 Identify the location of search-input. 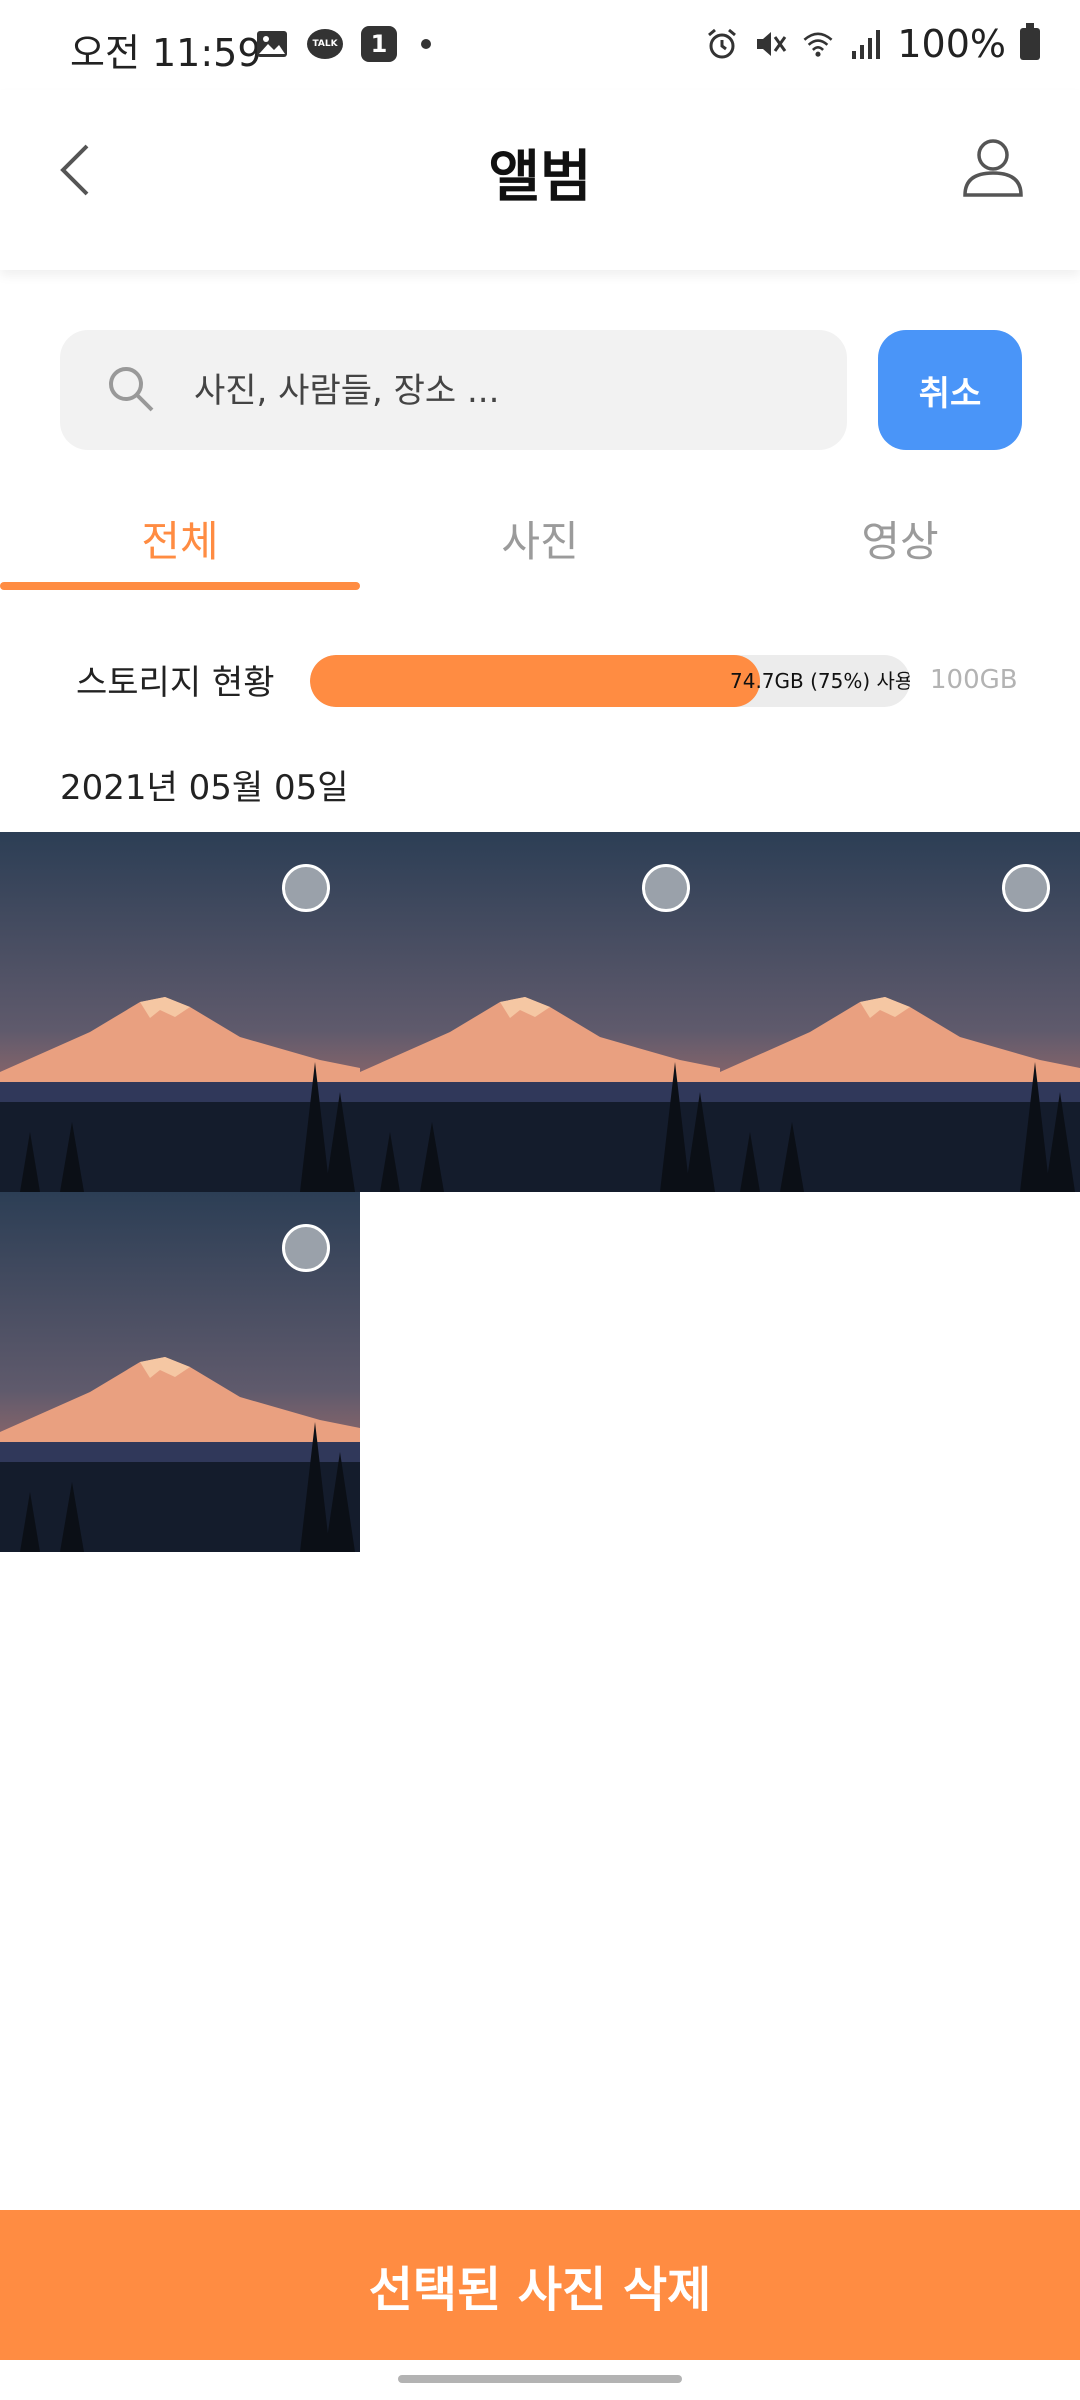
(504, 391).